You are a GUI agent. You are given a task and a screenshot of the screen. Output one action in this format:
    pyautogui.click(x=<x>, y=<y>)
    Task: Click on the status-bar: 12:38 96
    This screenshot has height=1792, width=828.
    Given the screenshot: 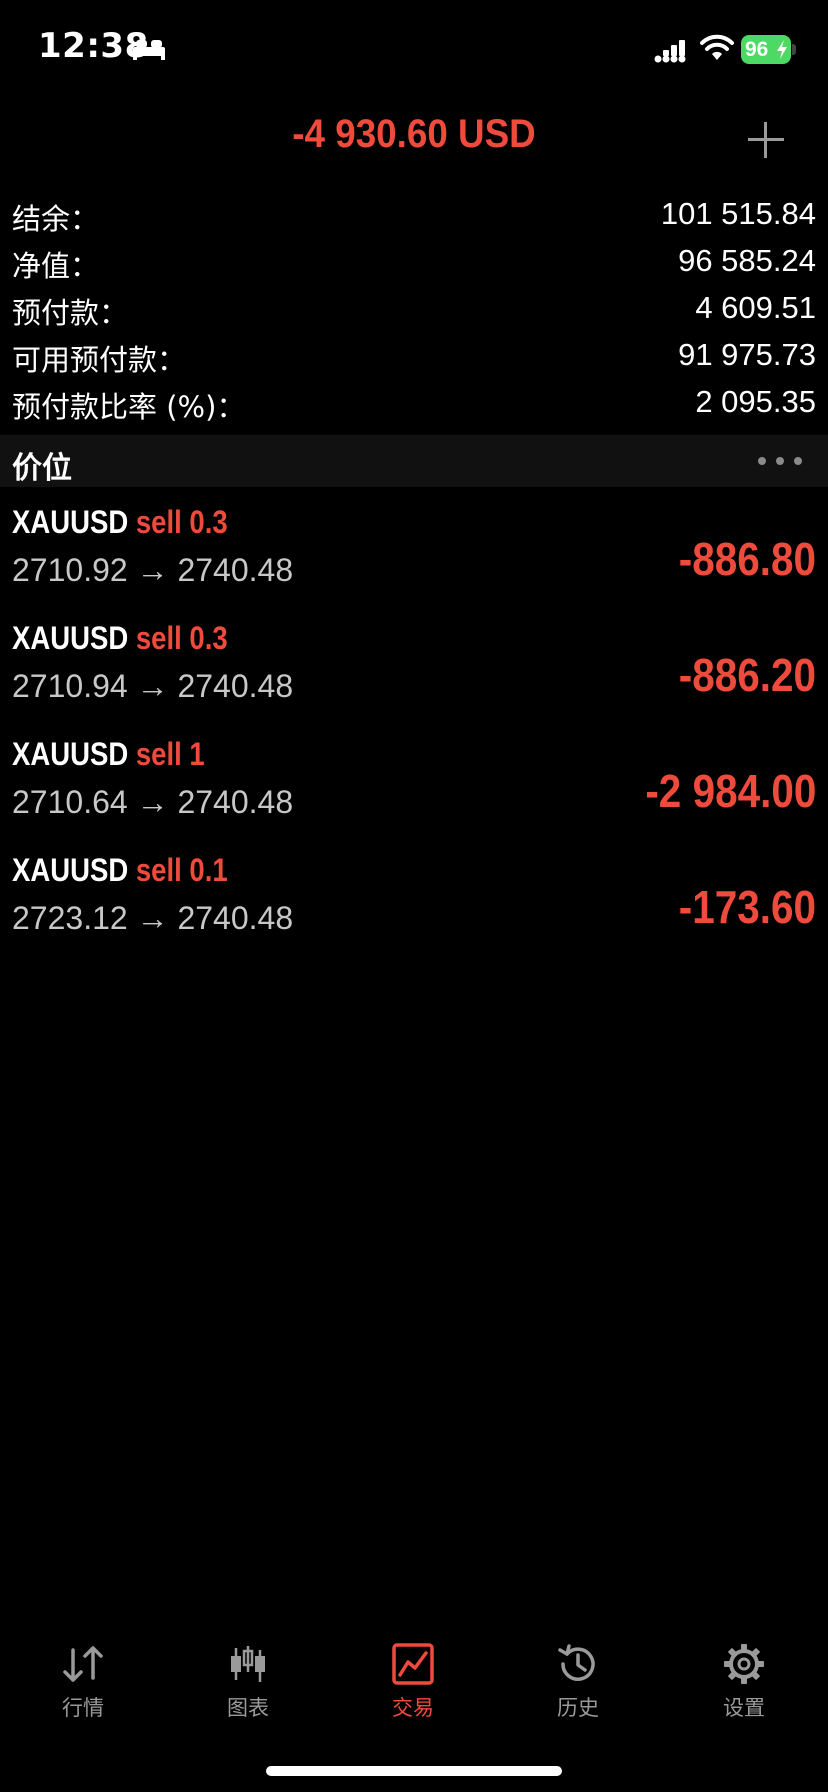 What is the action you would take?
    pyautogui.click(x=414, y=50)
    